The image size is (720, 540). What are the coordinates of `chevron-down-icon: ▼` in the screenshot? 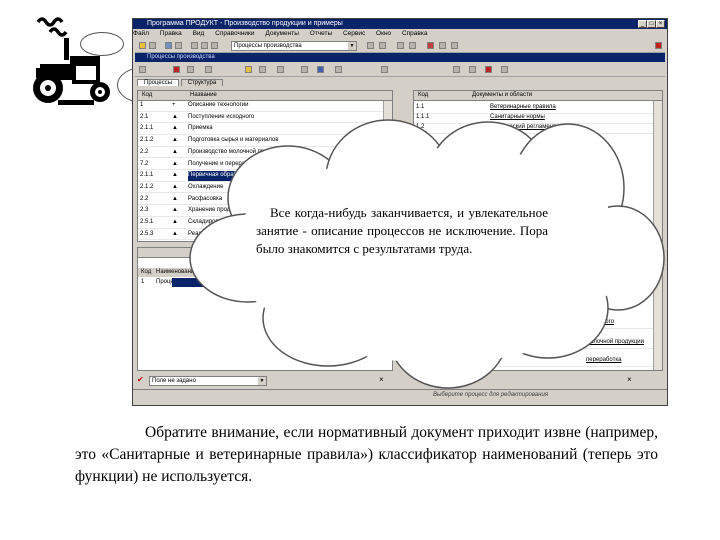 It's located at (352, 46).